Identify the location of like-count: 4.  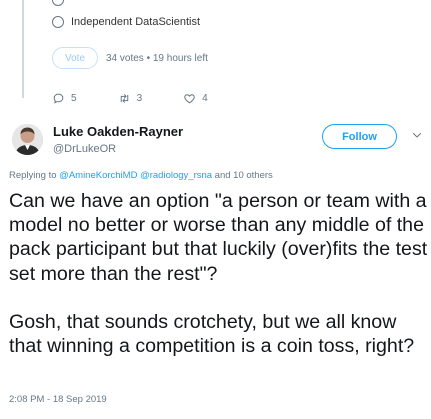
(205, 98).